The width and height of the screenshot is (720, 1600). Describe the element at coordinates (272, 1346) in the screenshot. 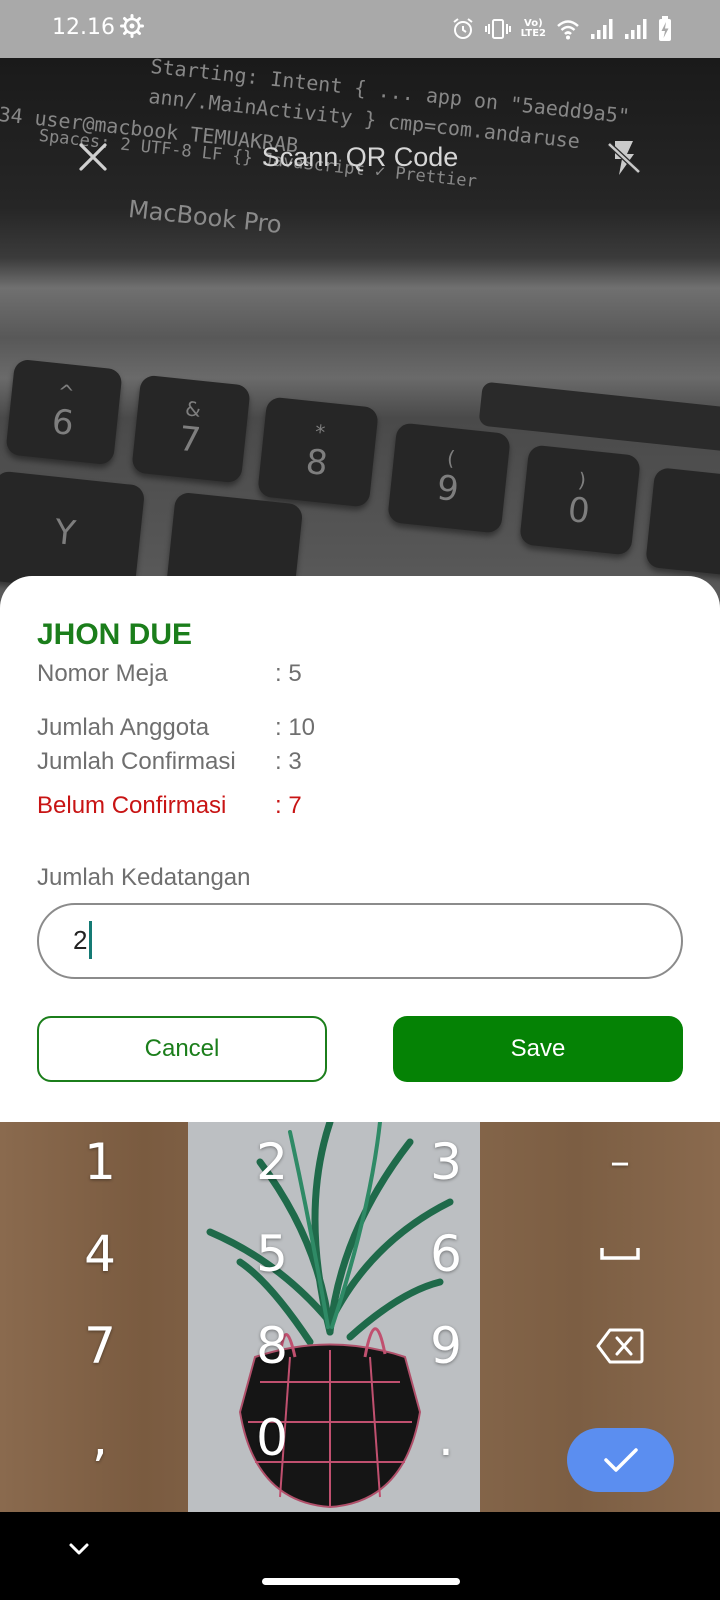

I see `key-8: 8` at that location.